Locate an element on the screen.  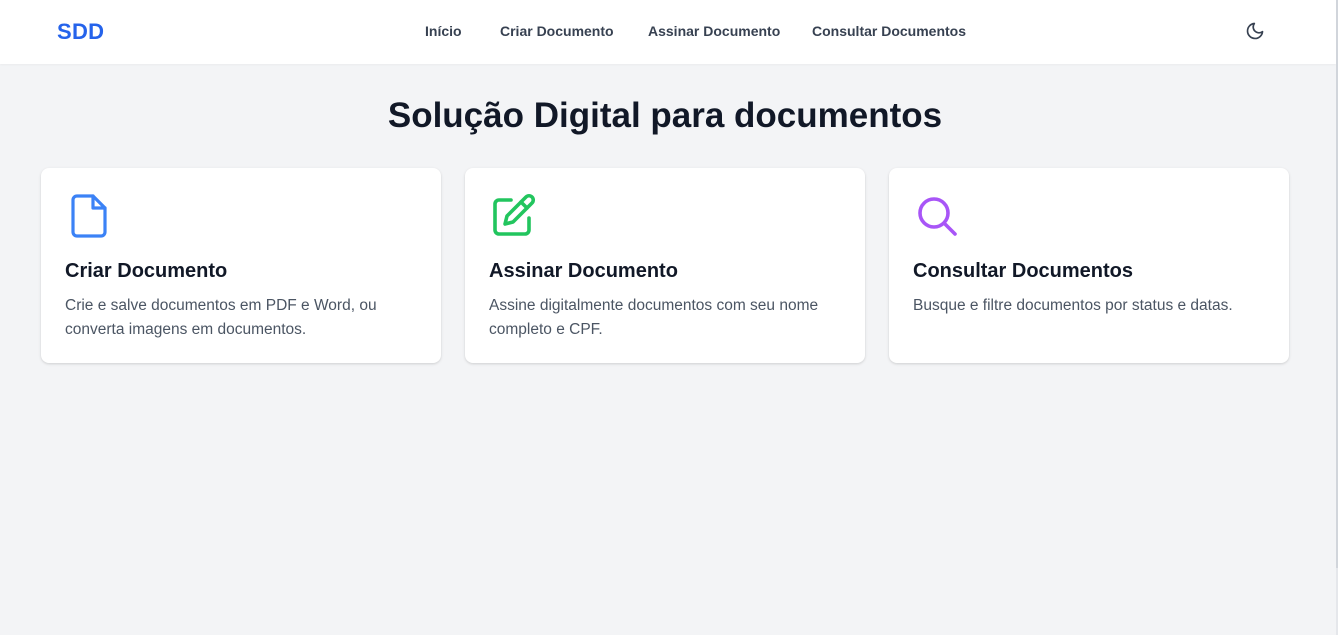
brand-logo: SDD is located at coordinates (80, 32).